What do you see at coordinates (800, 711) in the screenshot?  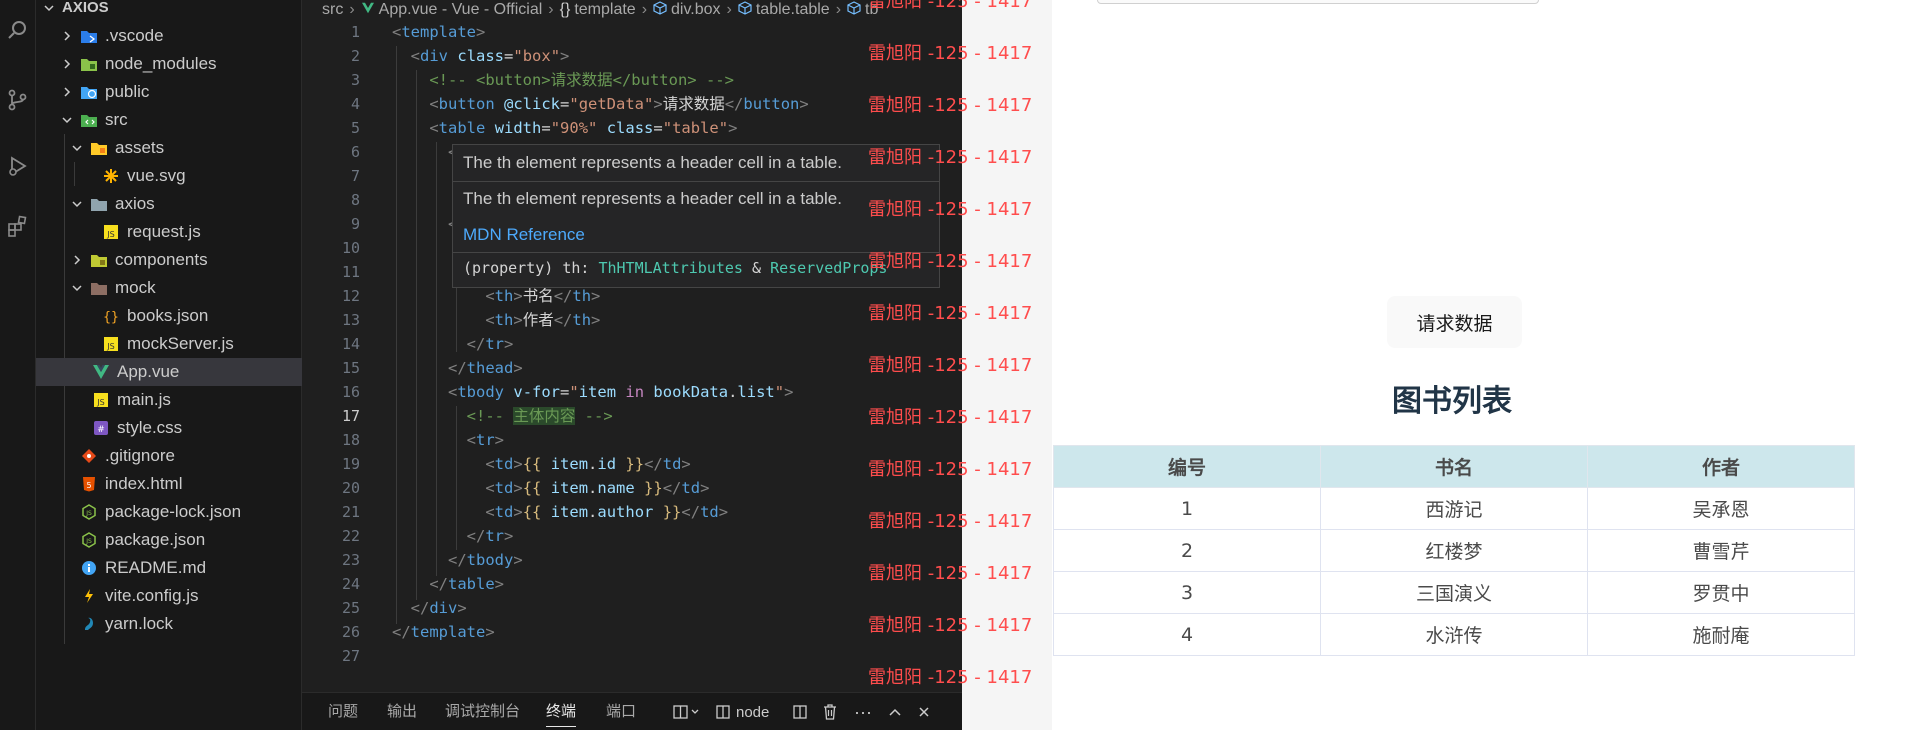 I see `split-terminal-button` at bounding box center [800, 711].